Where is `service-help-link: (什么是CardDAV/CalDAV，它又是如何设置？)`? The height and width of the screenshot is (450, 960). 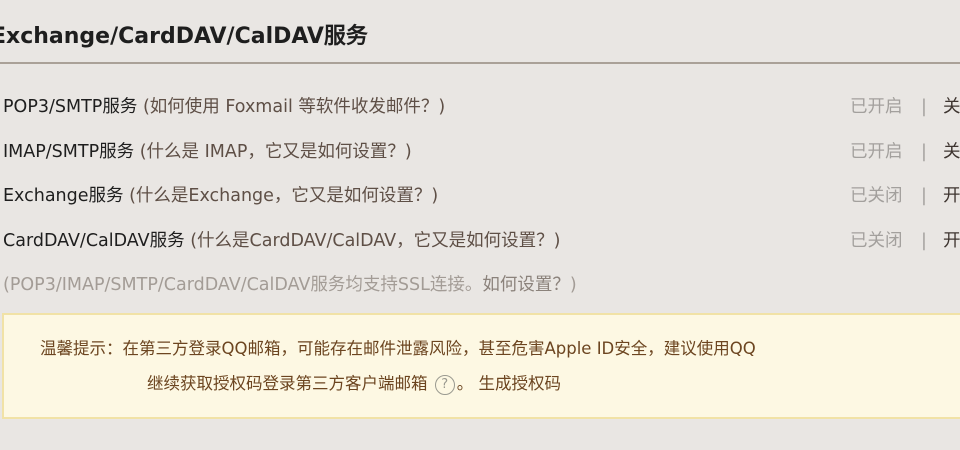
service-help-link: (什么是CardDAV/CalDAV，它又是如何设置？) is located at coordinates (375, 241).